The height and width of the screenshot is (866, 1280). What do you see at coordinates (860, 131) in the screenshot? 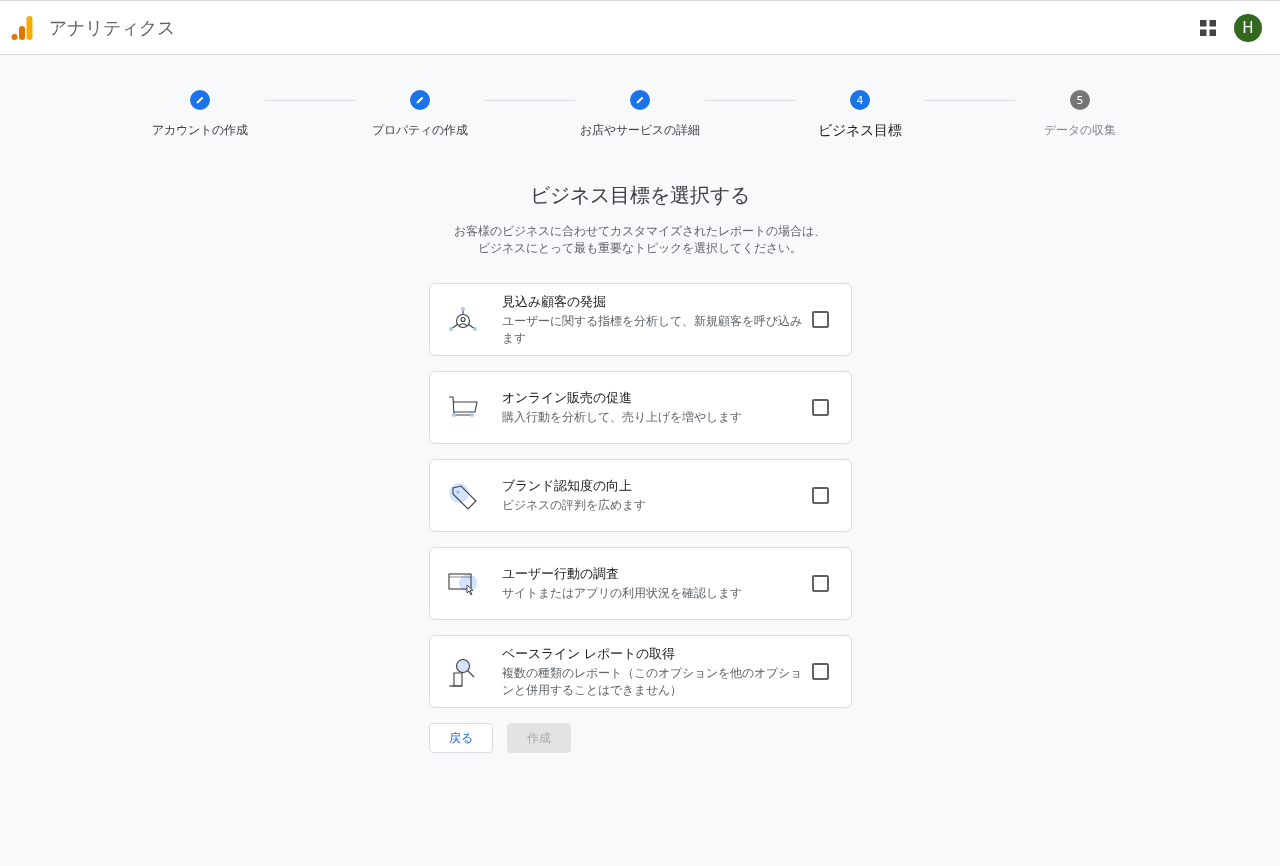
I see `step-label: ビジネス目標` at bounding box center [860, 131].